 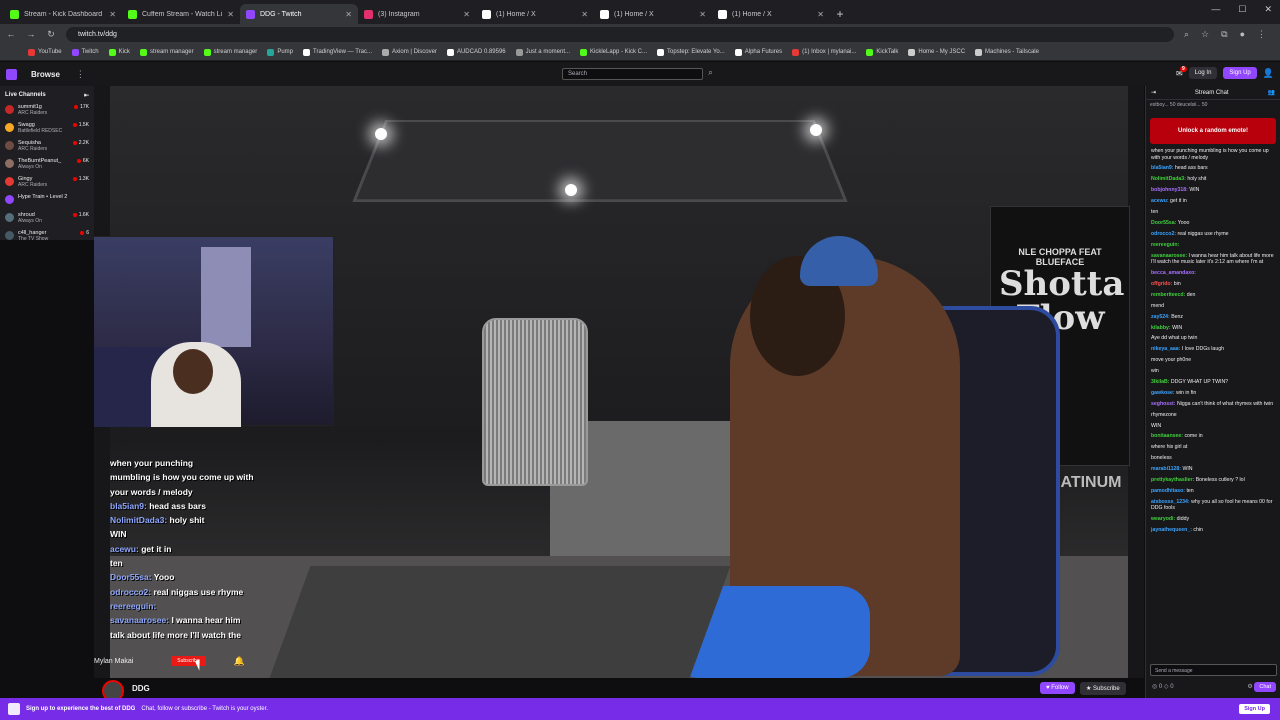 I want to click on bookmark-item: Alpha Futures, so click(x=758, y=52).